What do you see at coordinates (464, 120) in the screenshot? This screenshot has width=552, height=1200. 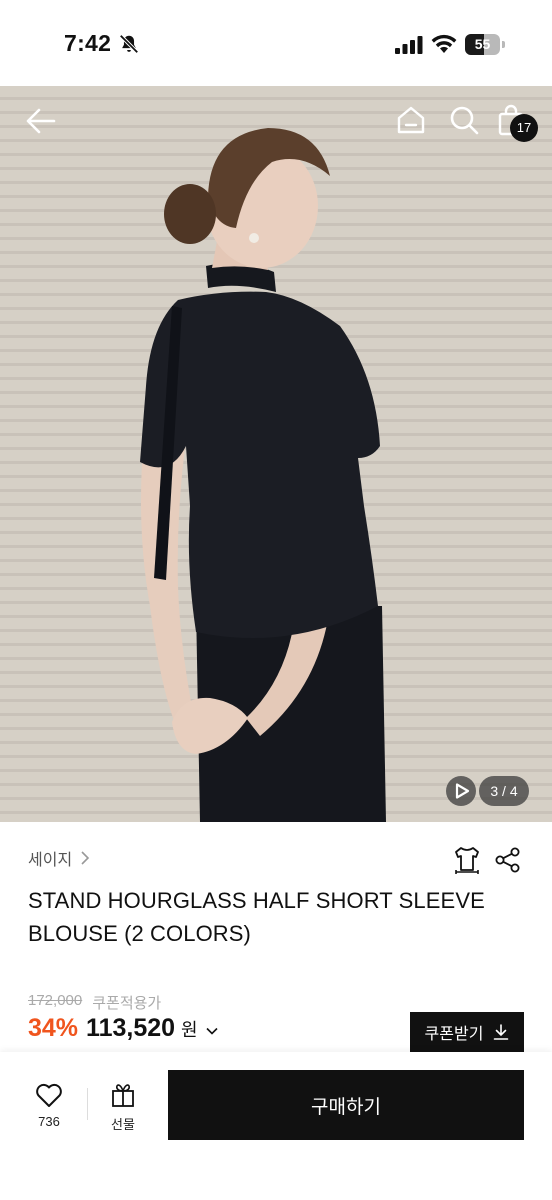 I see `search-icon` at bounding box center [464, 120].